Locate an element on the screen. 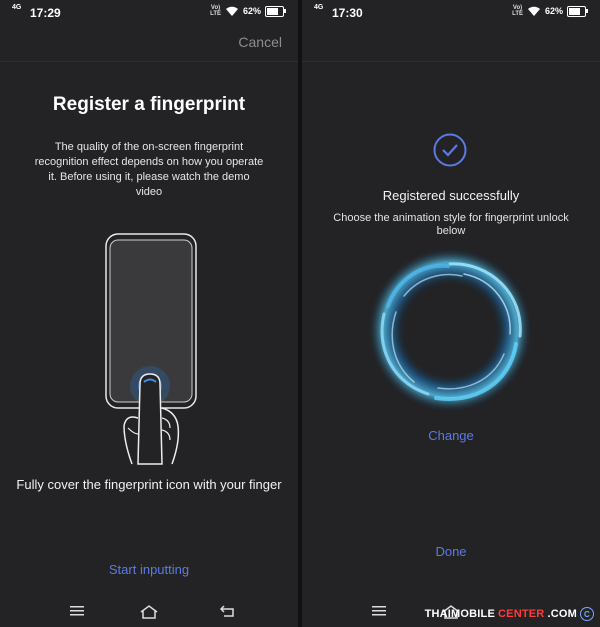  navigation-bar is located at coordinates (149, 614).